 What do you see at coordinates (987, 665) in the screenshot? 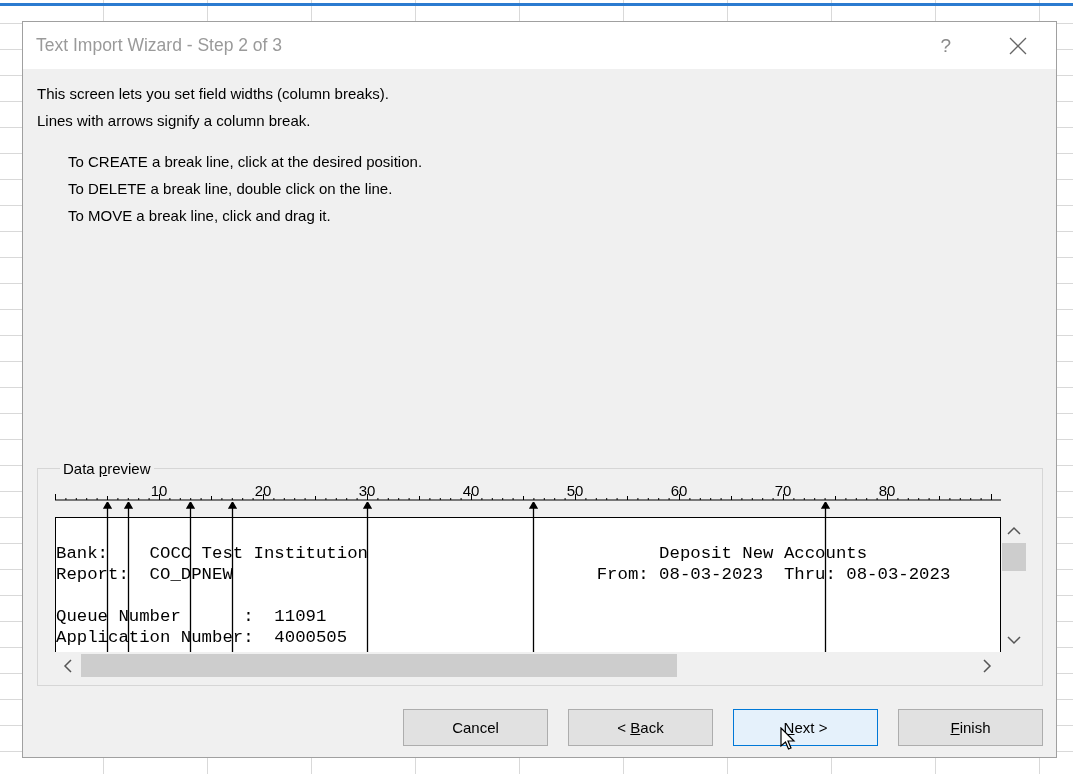
I see `scroll-right-icon` at bounding box center [987, 665].